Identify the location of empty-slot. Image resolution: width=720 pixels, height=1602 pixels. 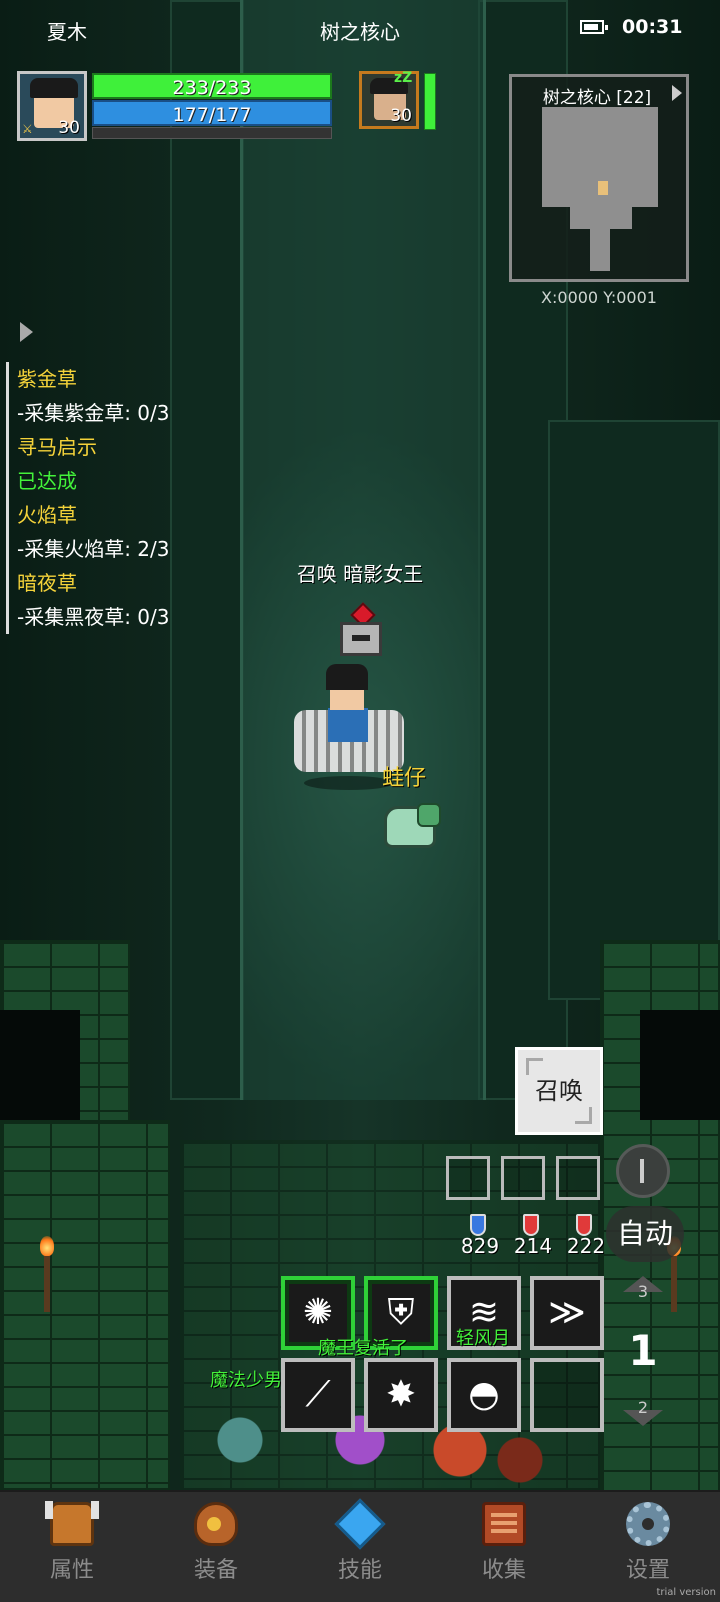
(567, 1395).